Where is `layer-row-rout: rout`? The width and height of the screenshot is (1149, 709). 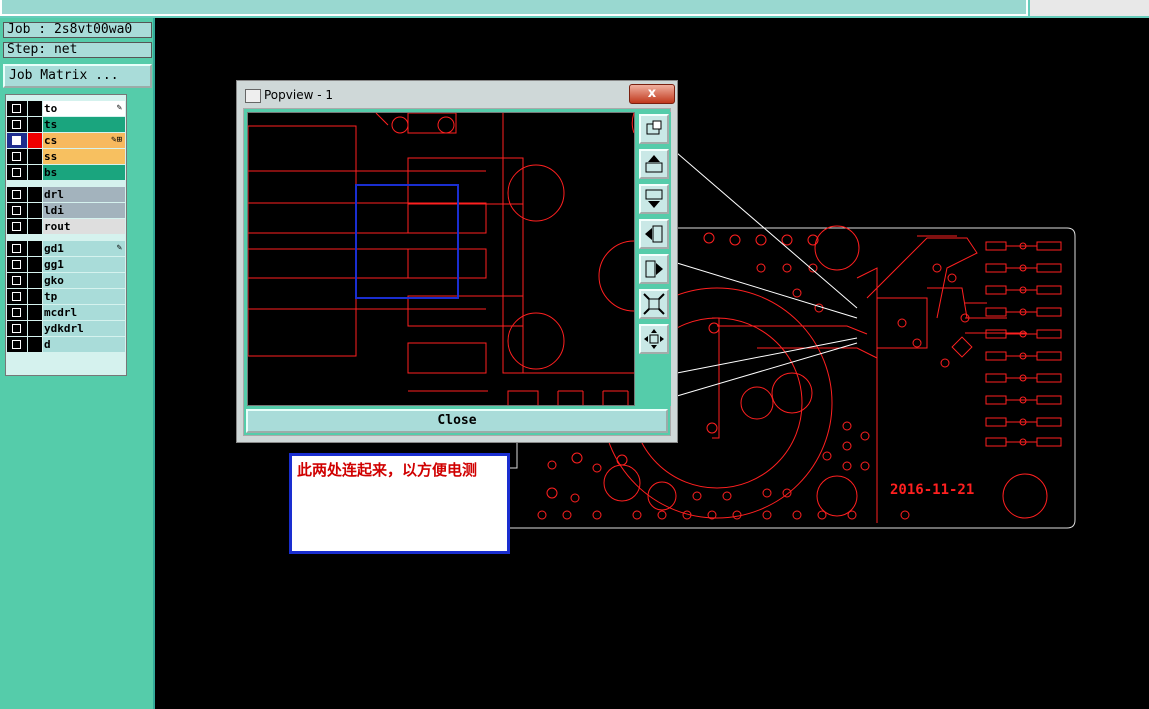 layer-row-rout: rout is located at coordinates (66, 226).